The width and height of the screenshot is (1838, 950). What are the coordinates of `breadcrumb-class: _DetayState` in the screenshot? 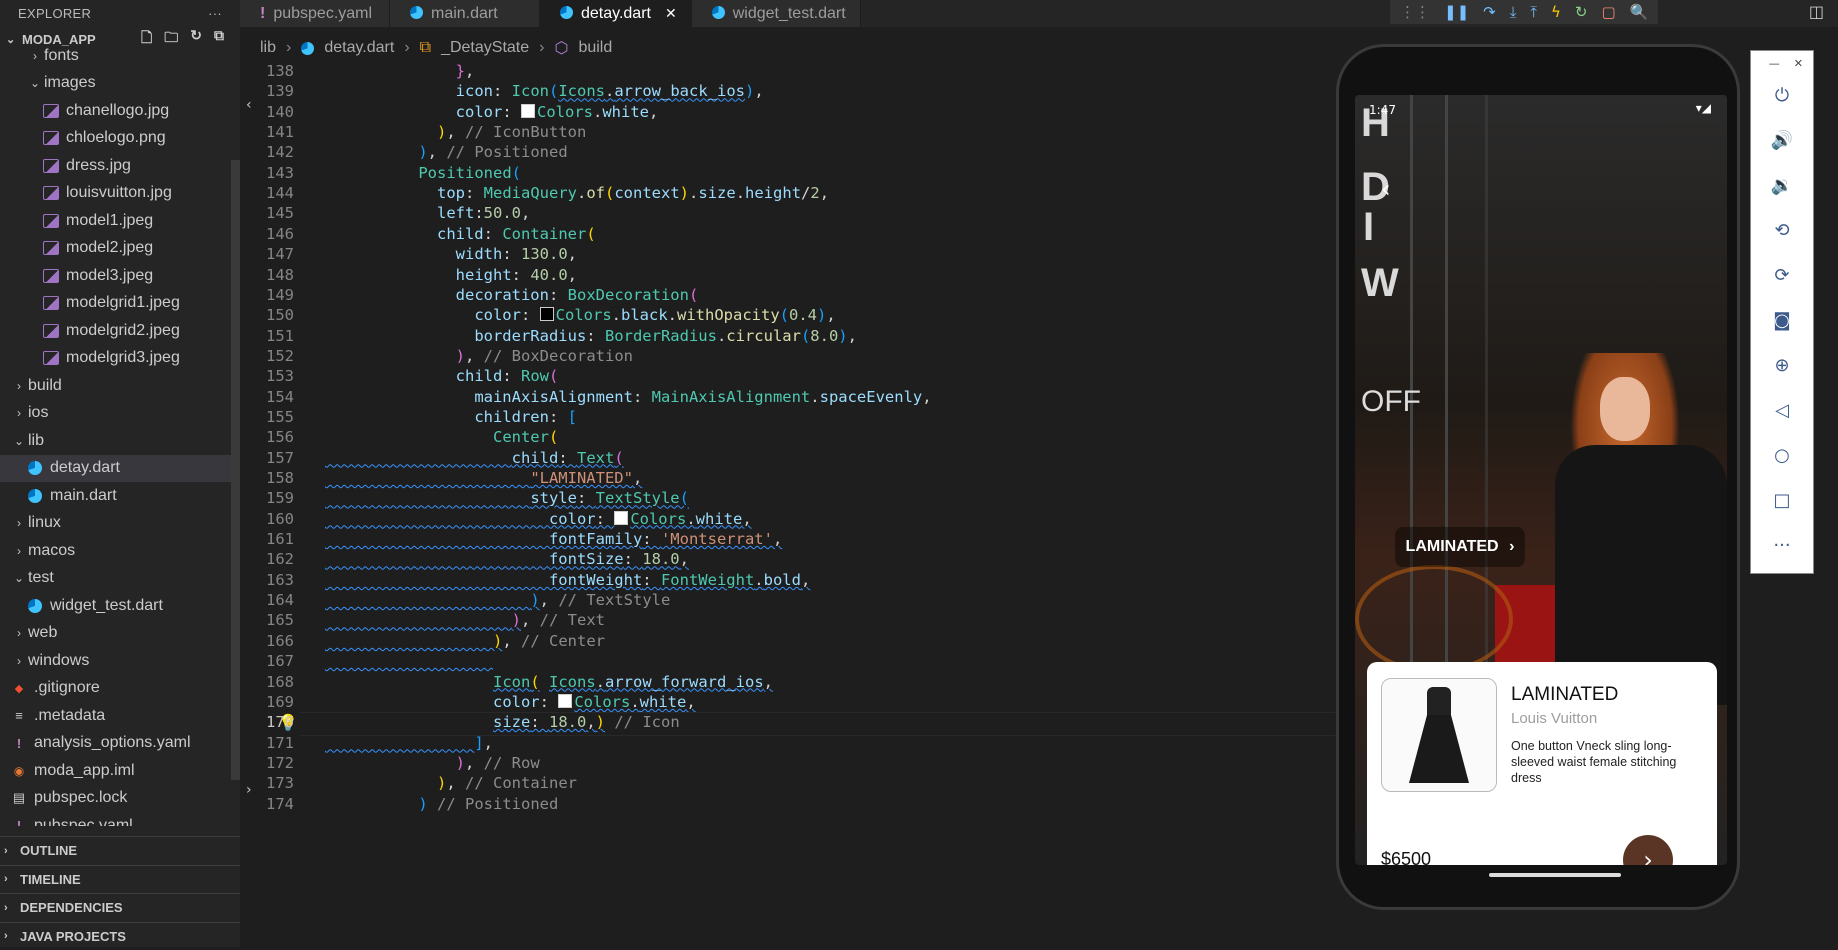 It's located at (485, 48).